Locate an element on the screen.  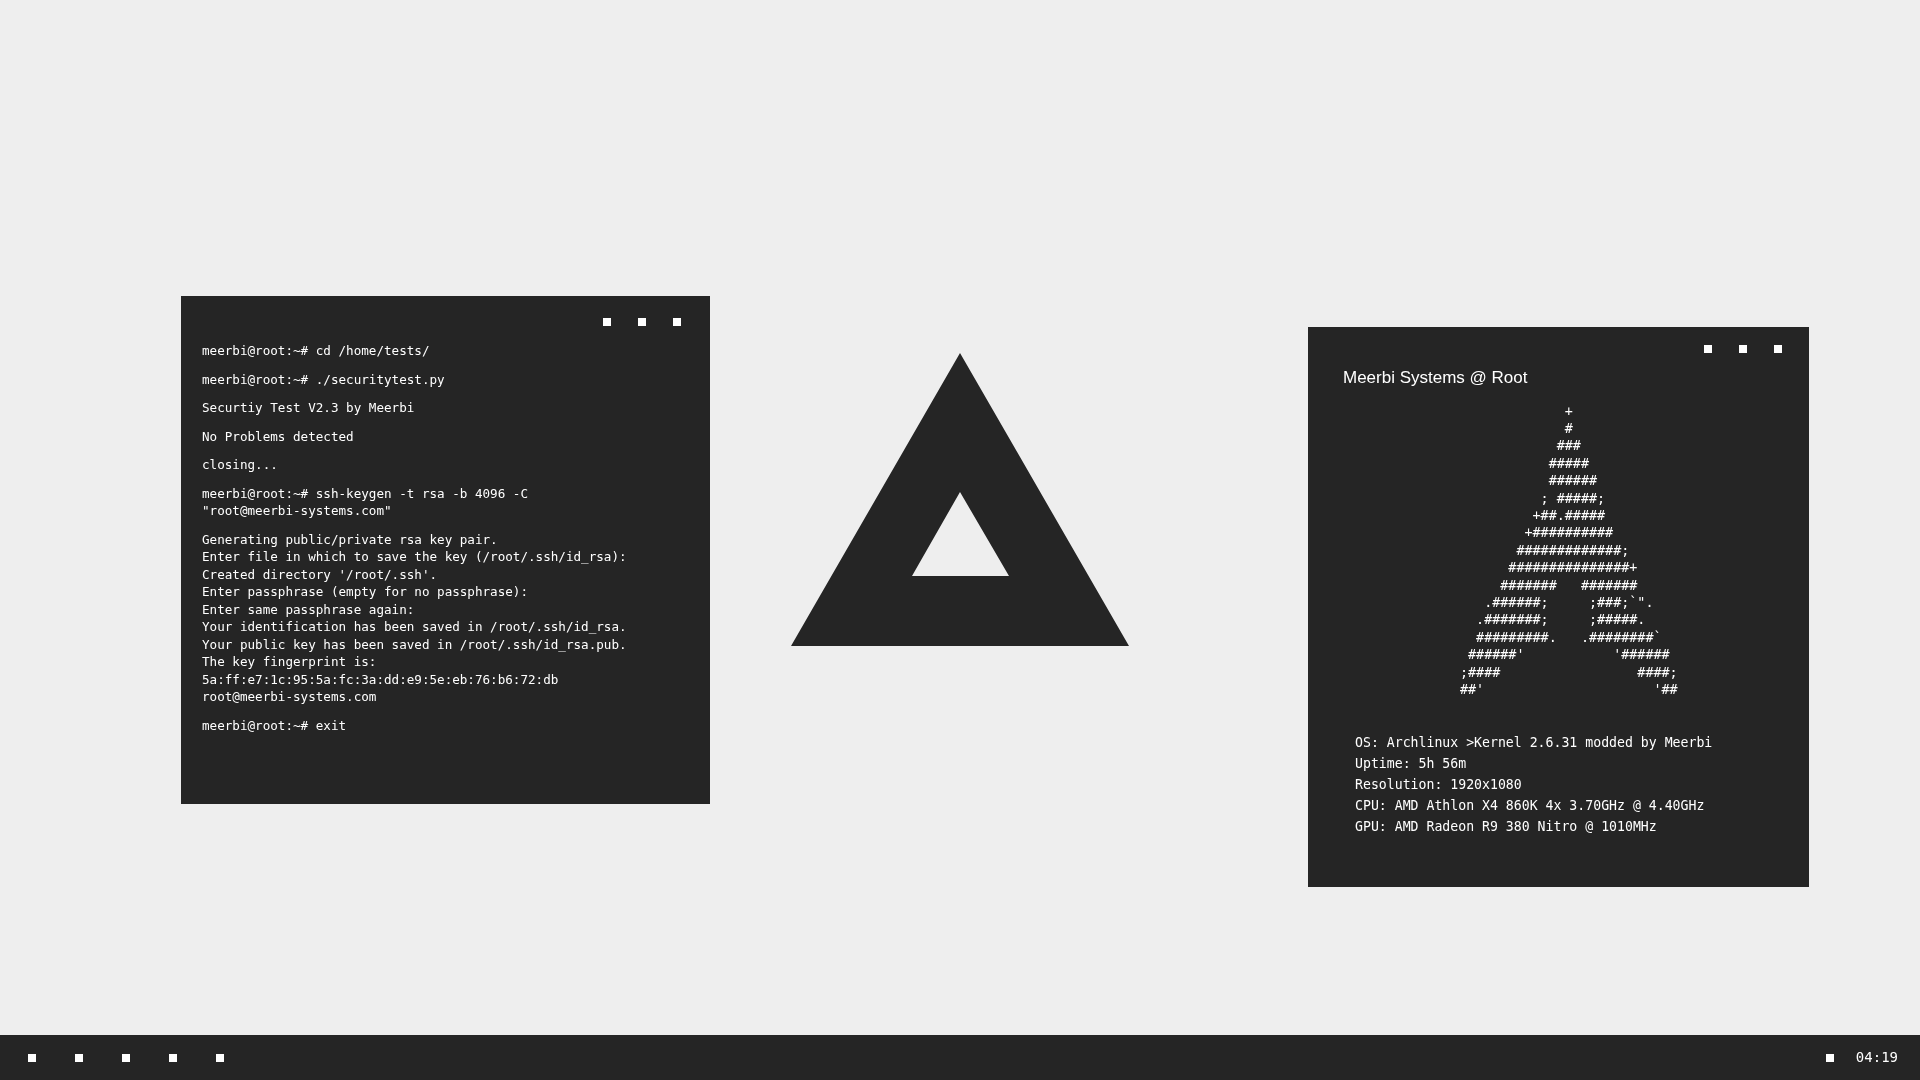
system-info-line: CPU: AMD Athlon X4 860K 4x 3.70GHz @ 4.40GHz is located at coordinates (1530, 806).